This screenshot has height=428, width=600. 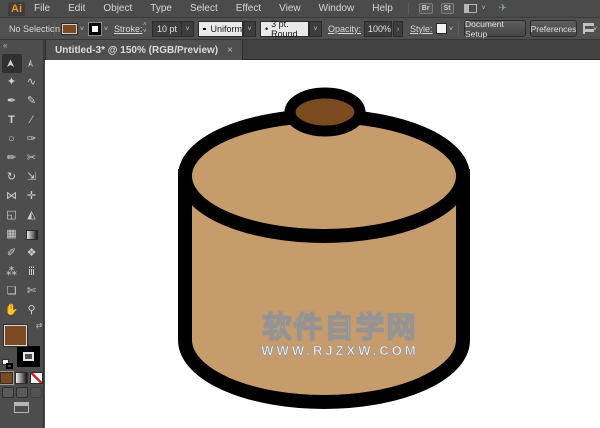 What do you see at coordinates (128, 29) in the screenshot?
I see `stroke-panel-link: Stroke:` at bounding box center [128, 29].